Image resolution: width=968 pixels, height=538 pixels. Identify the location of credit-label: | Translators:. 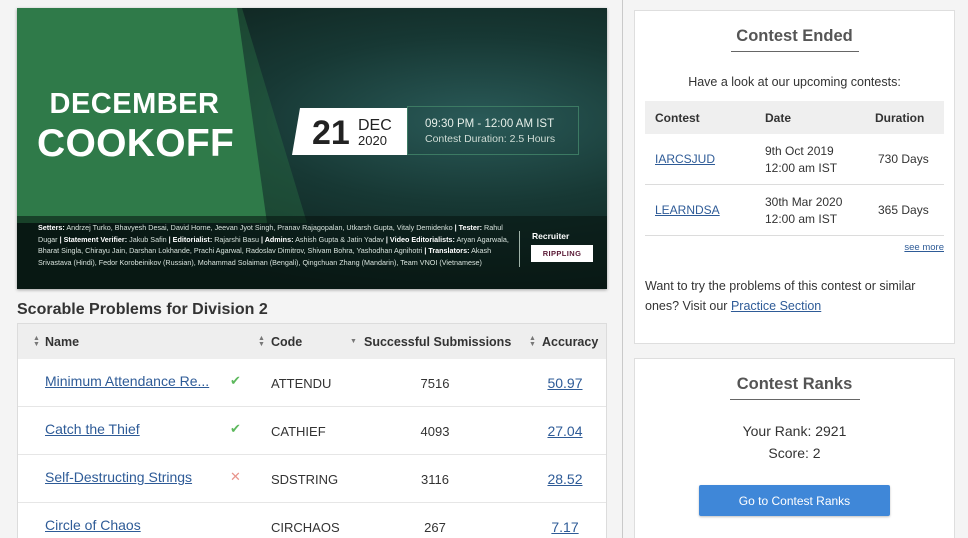
(447, 251).